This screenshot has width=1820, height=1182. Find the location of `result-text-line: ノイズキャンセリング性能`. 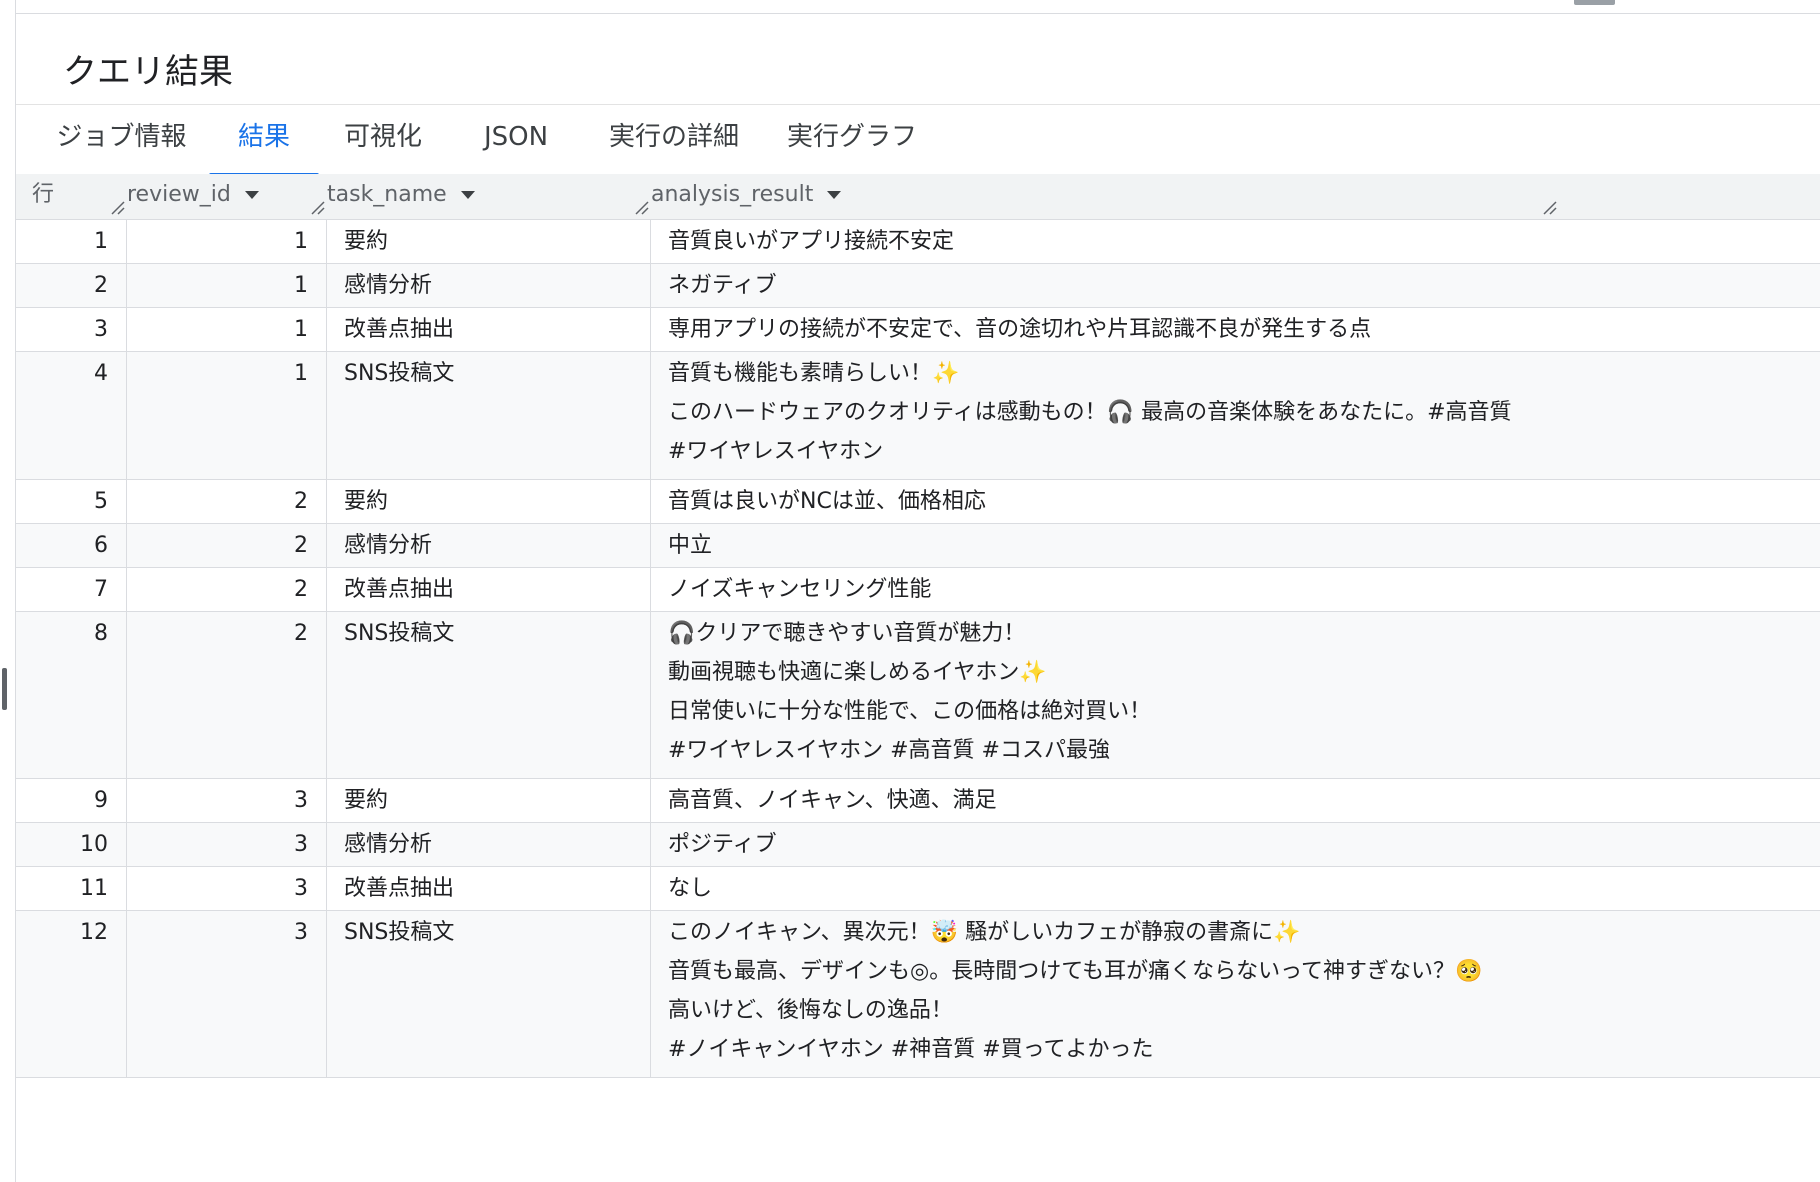

result-text-line: ノイズキャンセリング性能 is located at coordinates (800, 589).